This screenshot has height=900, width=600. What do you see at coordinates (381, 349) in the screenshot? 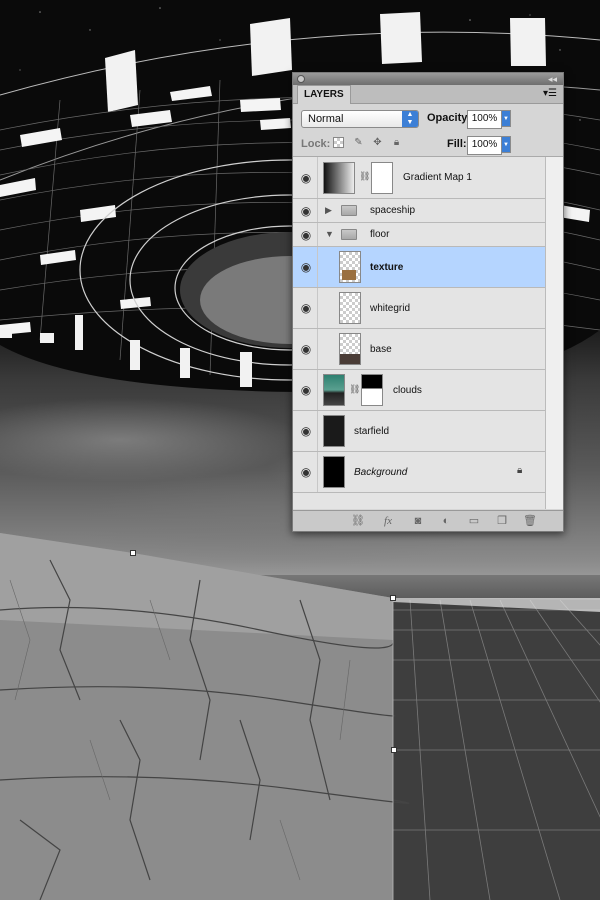
I see `layer-name: base` at bounding box center [381, 349].